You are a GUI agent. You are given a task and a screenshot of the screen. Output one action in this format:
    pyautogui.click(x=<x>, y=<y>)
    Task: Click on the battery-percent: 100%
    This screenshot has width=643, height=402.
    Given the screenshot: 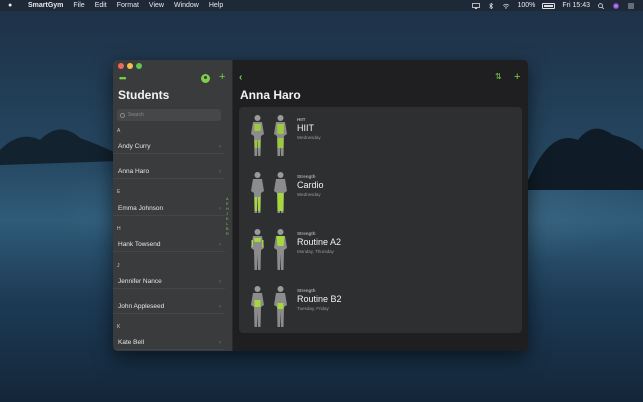 What is the action you would take?
    pyautogui.click(x=526, y=5)
    